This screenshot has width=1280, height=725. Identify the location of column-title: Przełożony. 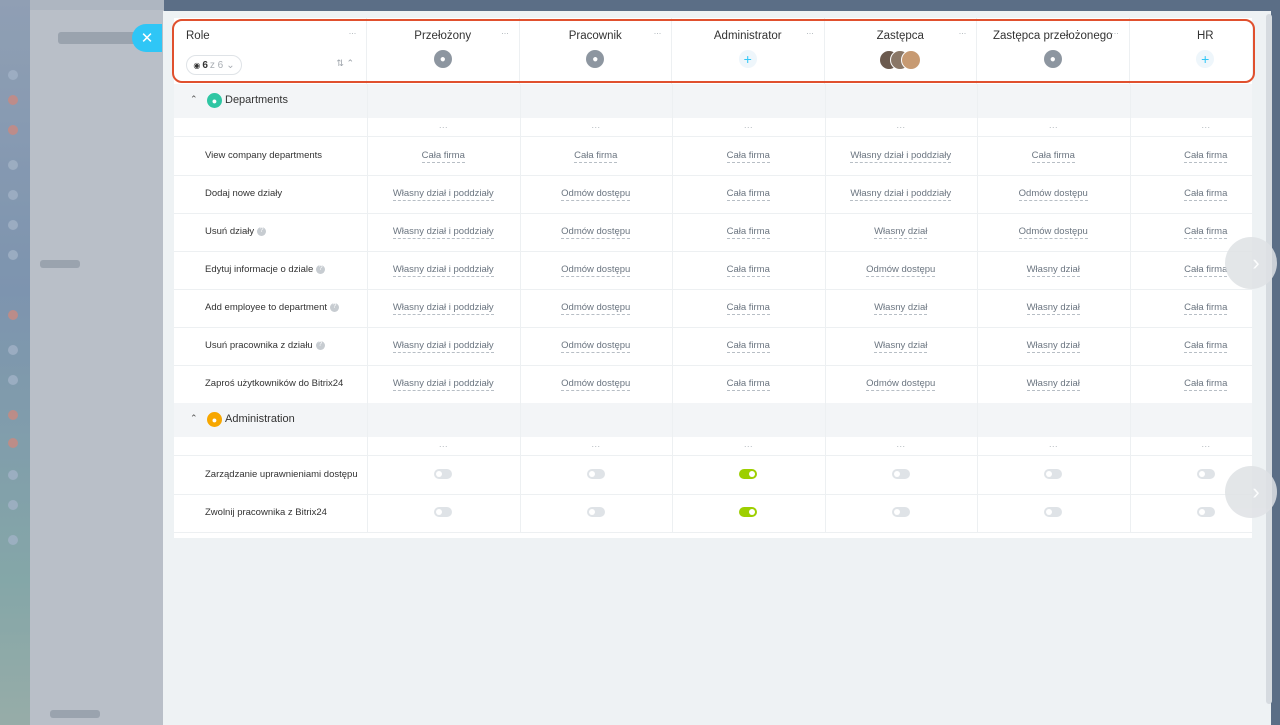
(443, 36).